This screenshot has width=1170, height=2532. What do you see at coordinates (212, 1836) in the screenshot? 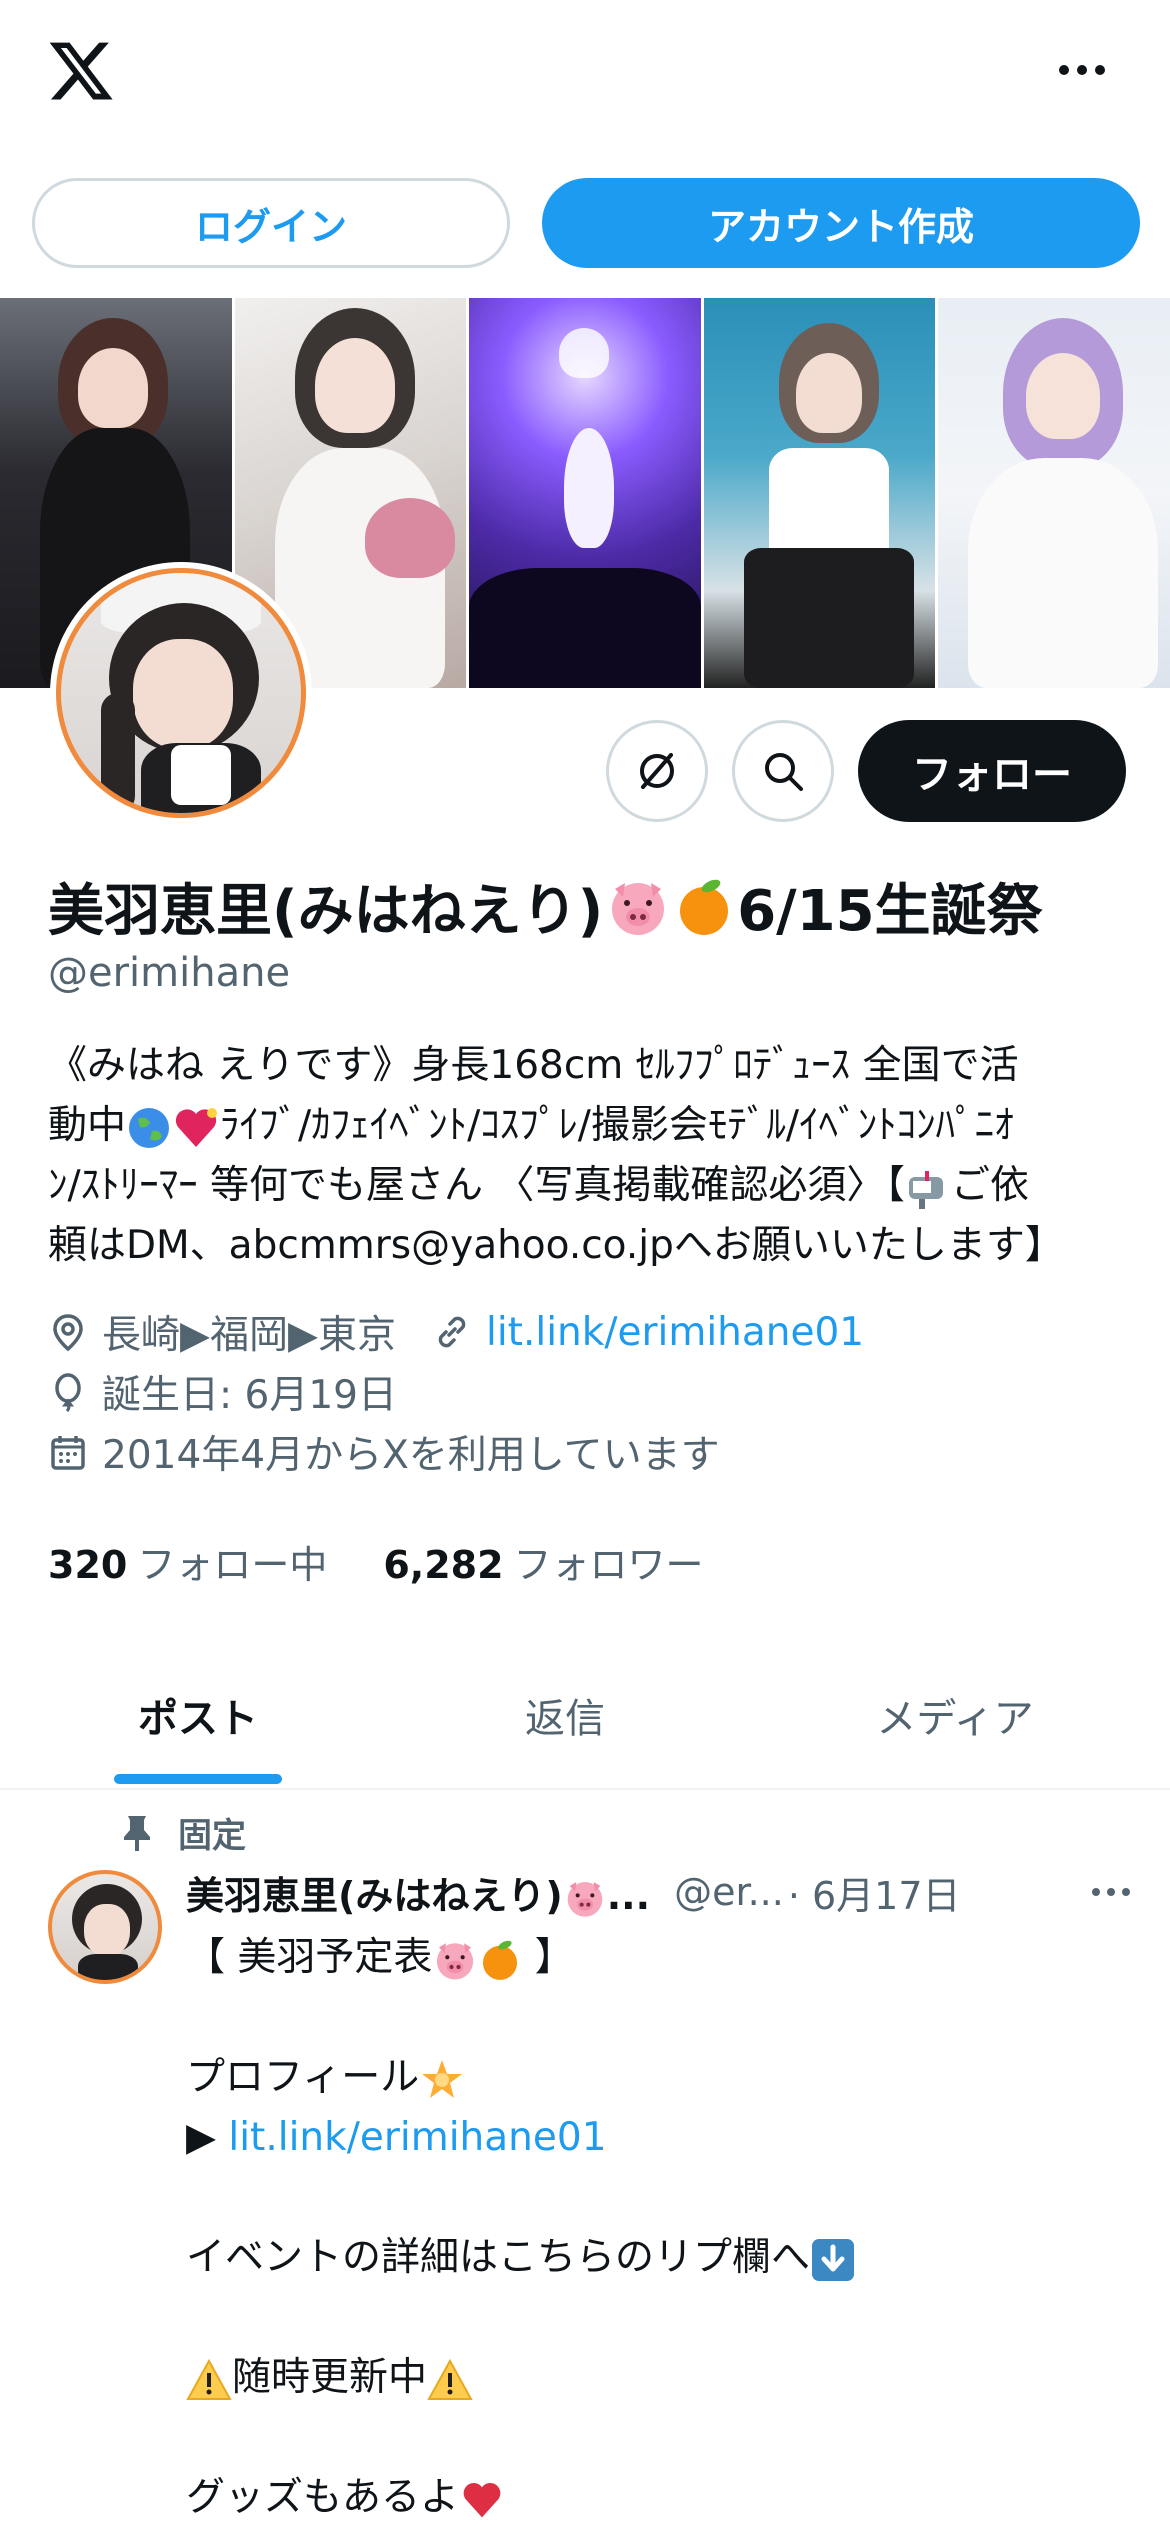
I see `pinned-text: 固定` at bounding box center [212, 1836].